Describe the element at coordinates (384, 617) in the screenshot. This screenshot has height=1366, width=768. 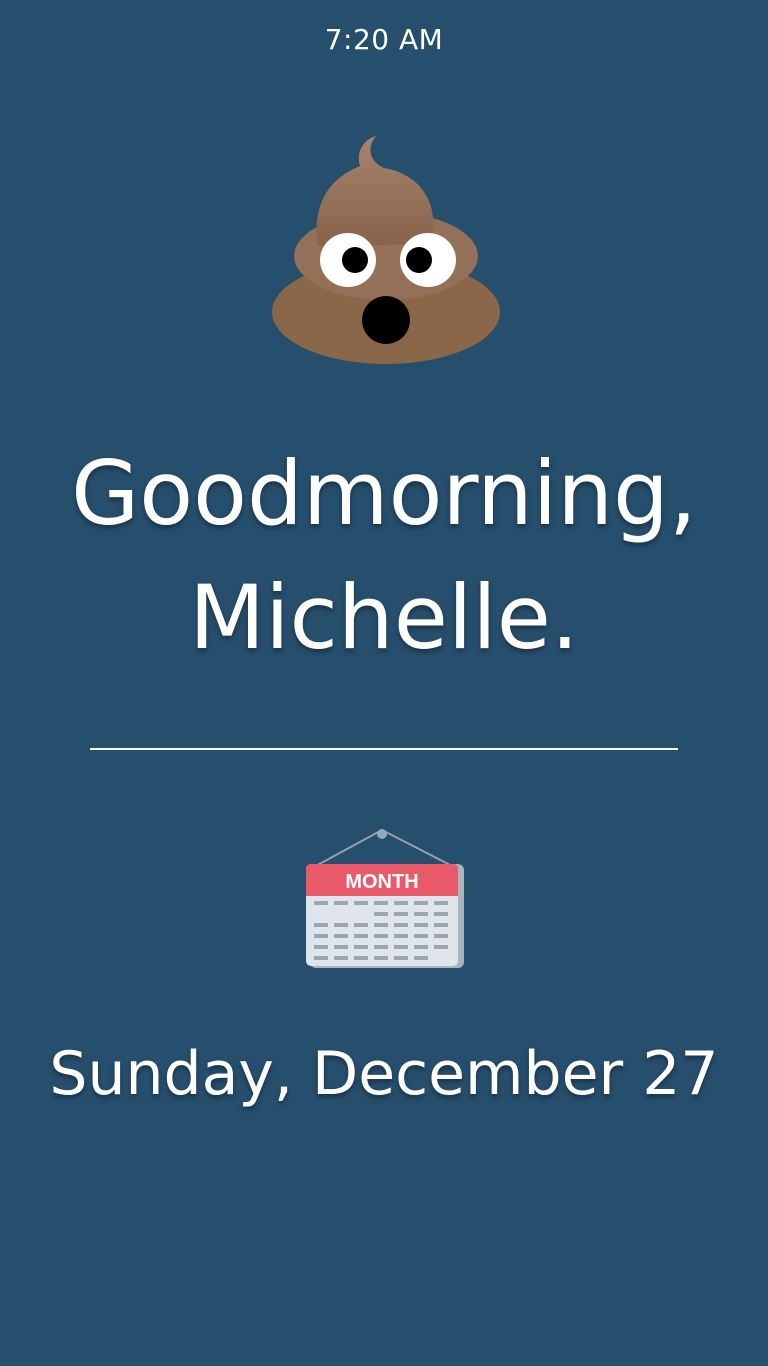
I see `greeting-name: Michelle.` at that location.